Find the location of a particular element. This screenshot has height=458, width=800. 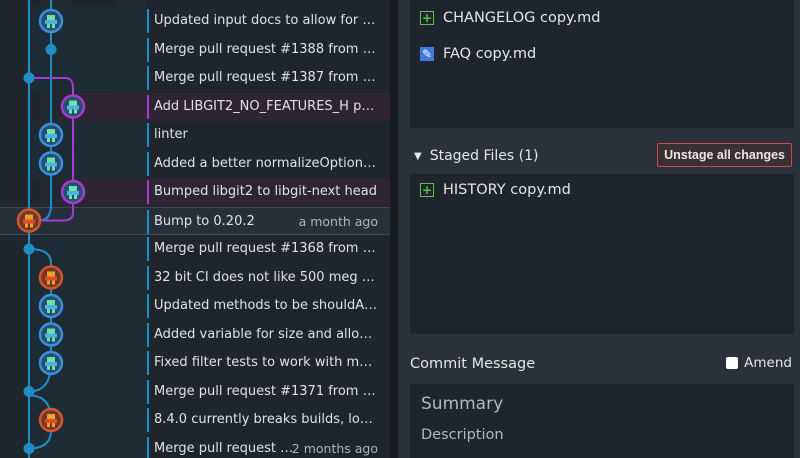

file-name: FAQ copy.md is located at coordinates (490, 54).